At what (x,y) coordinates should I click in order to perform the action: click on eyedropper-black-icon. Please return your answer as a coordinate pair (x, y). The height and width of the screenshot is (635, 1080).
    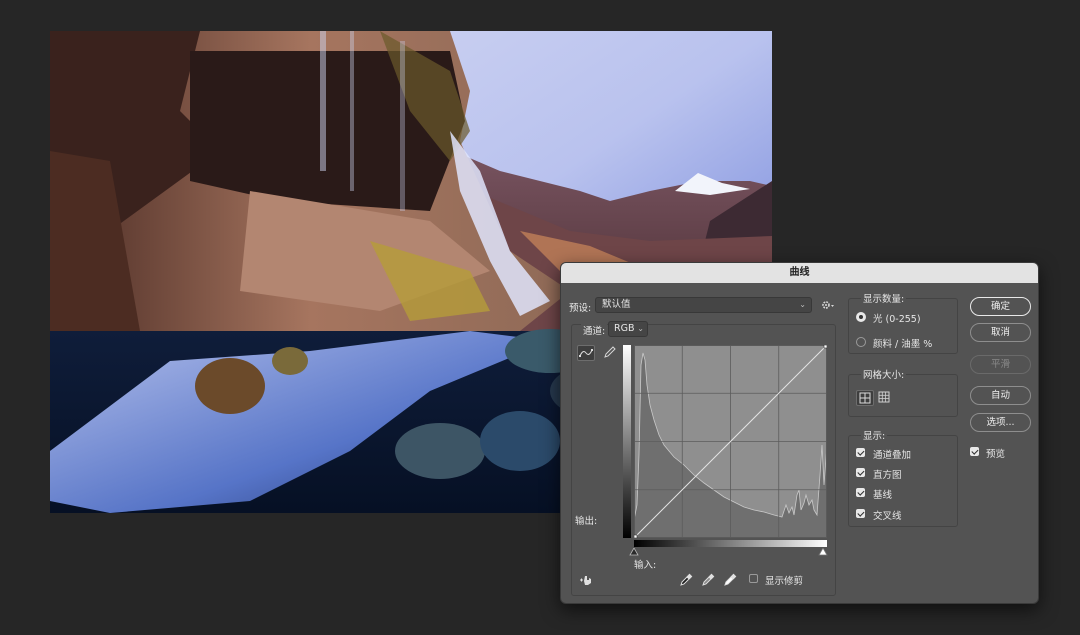
    Looking at the image, I should click on (686, 580).